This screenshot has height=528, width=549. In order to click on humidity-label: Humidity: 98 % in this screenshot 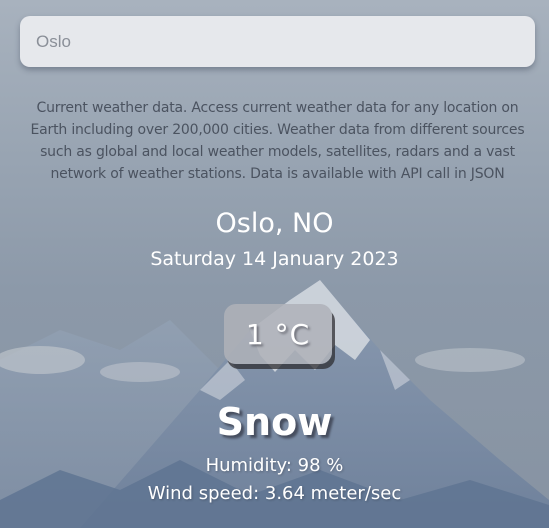, I will do `click(274, 465)`.